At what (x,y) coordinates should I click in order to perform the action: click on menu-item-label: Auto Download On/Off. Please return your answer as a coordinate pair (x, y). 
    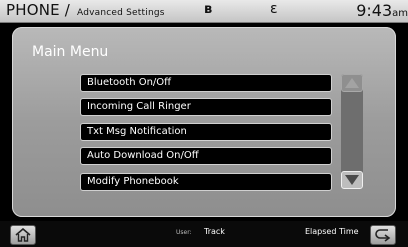
    Looking at the image, I should click on (143, 155).